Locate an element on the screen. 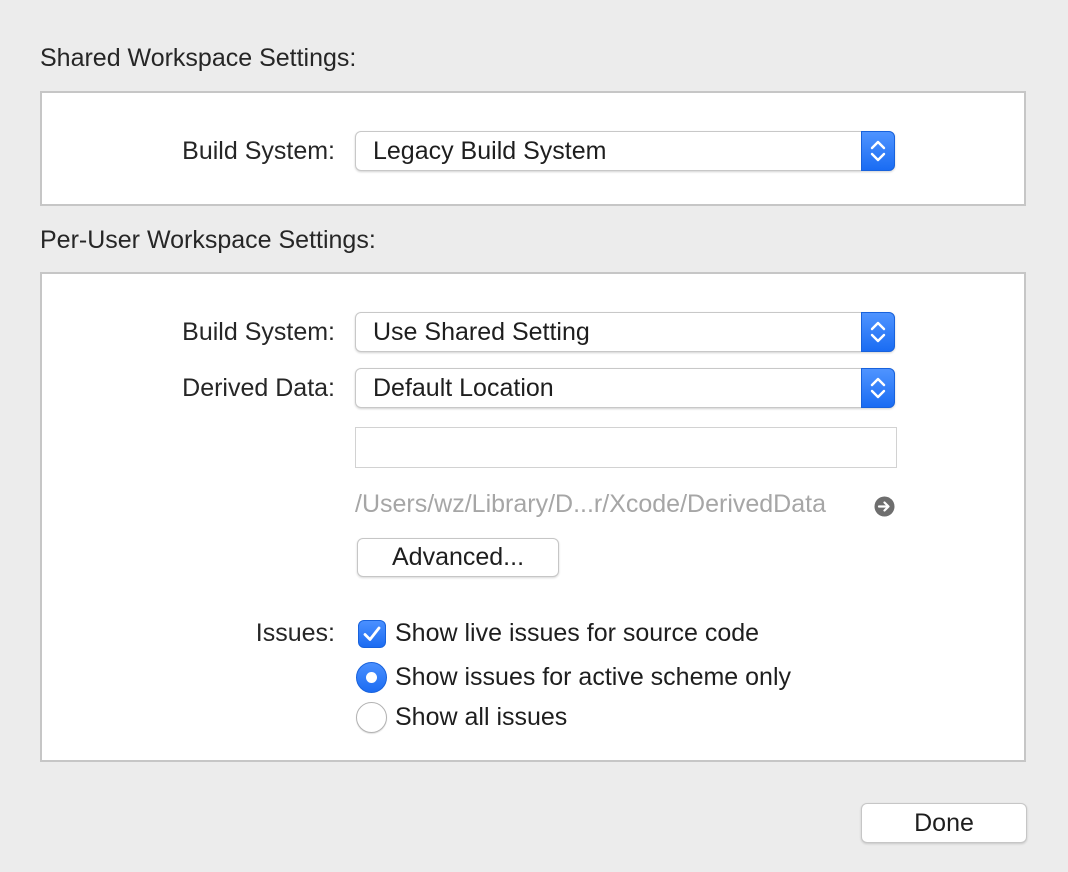  derived-data-value: Default Location is located at coordinates (463, 388).